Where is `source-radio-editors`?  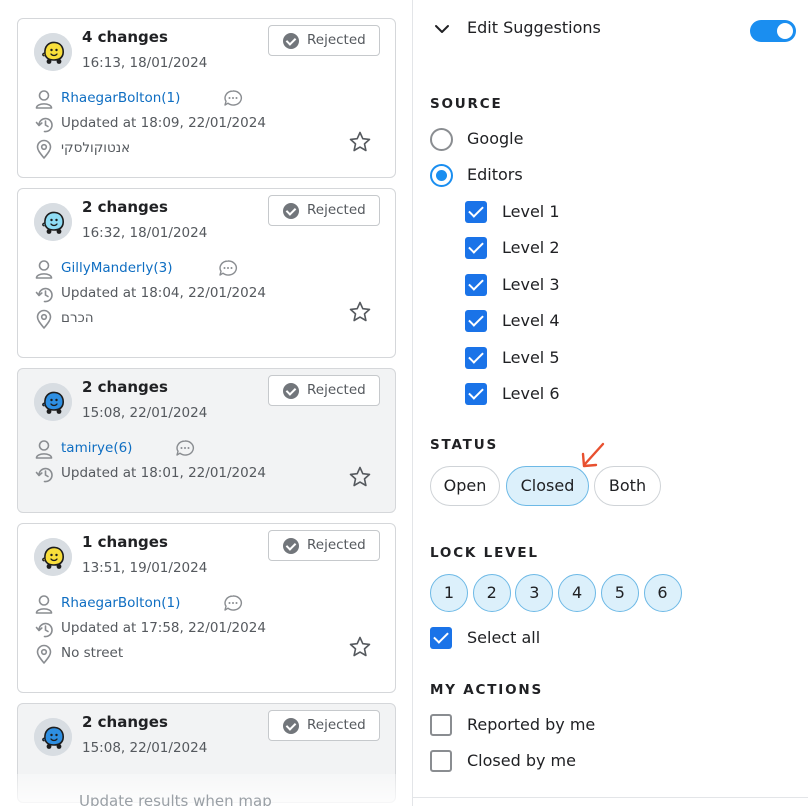
source-radio-editors is located at coordinates (441, 175).